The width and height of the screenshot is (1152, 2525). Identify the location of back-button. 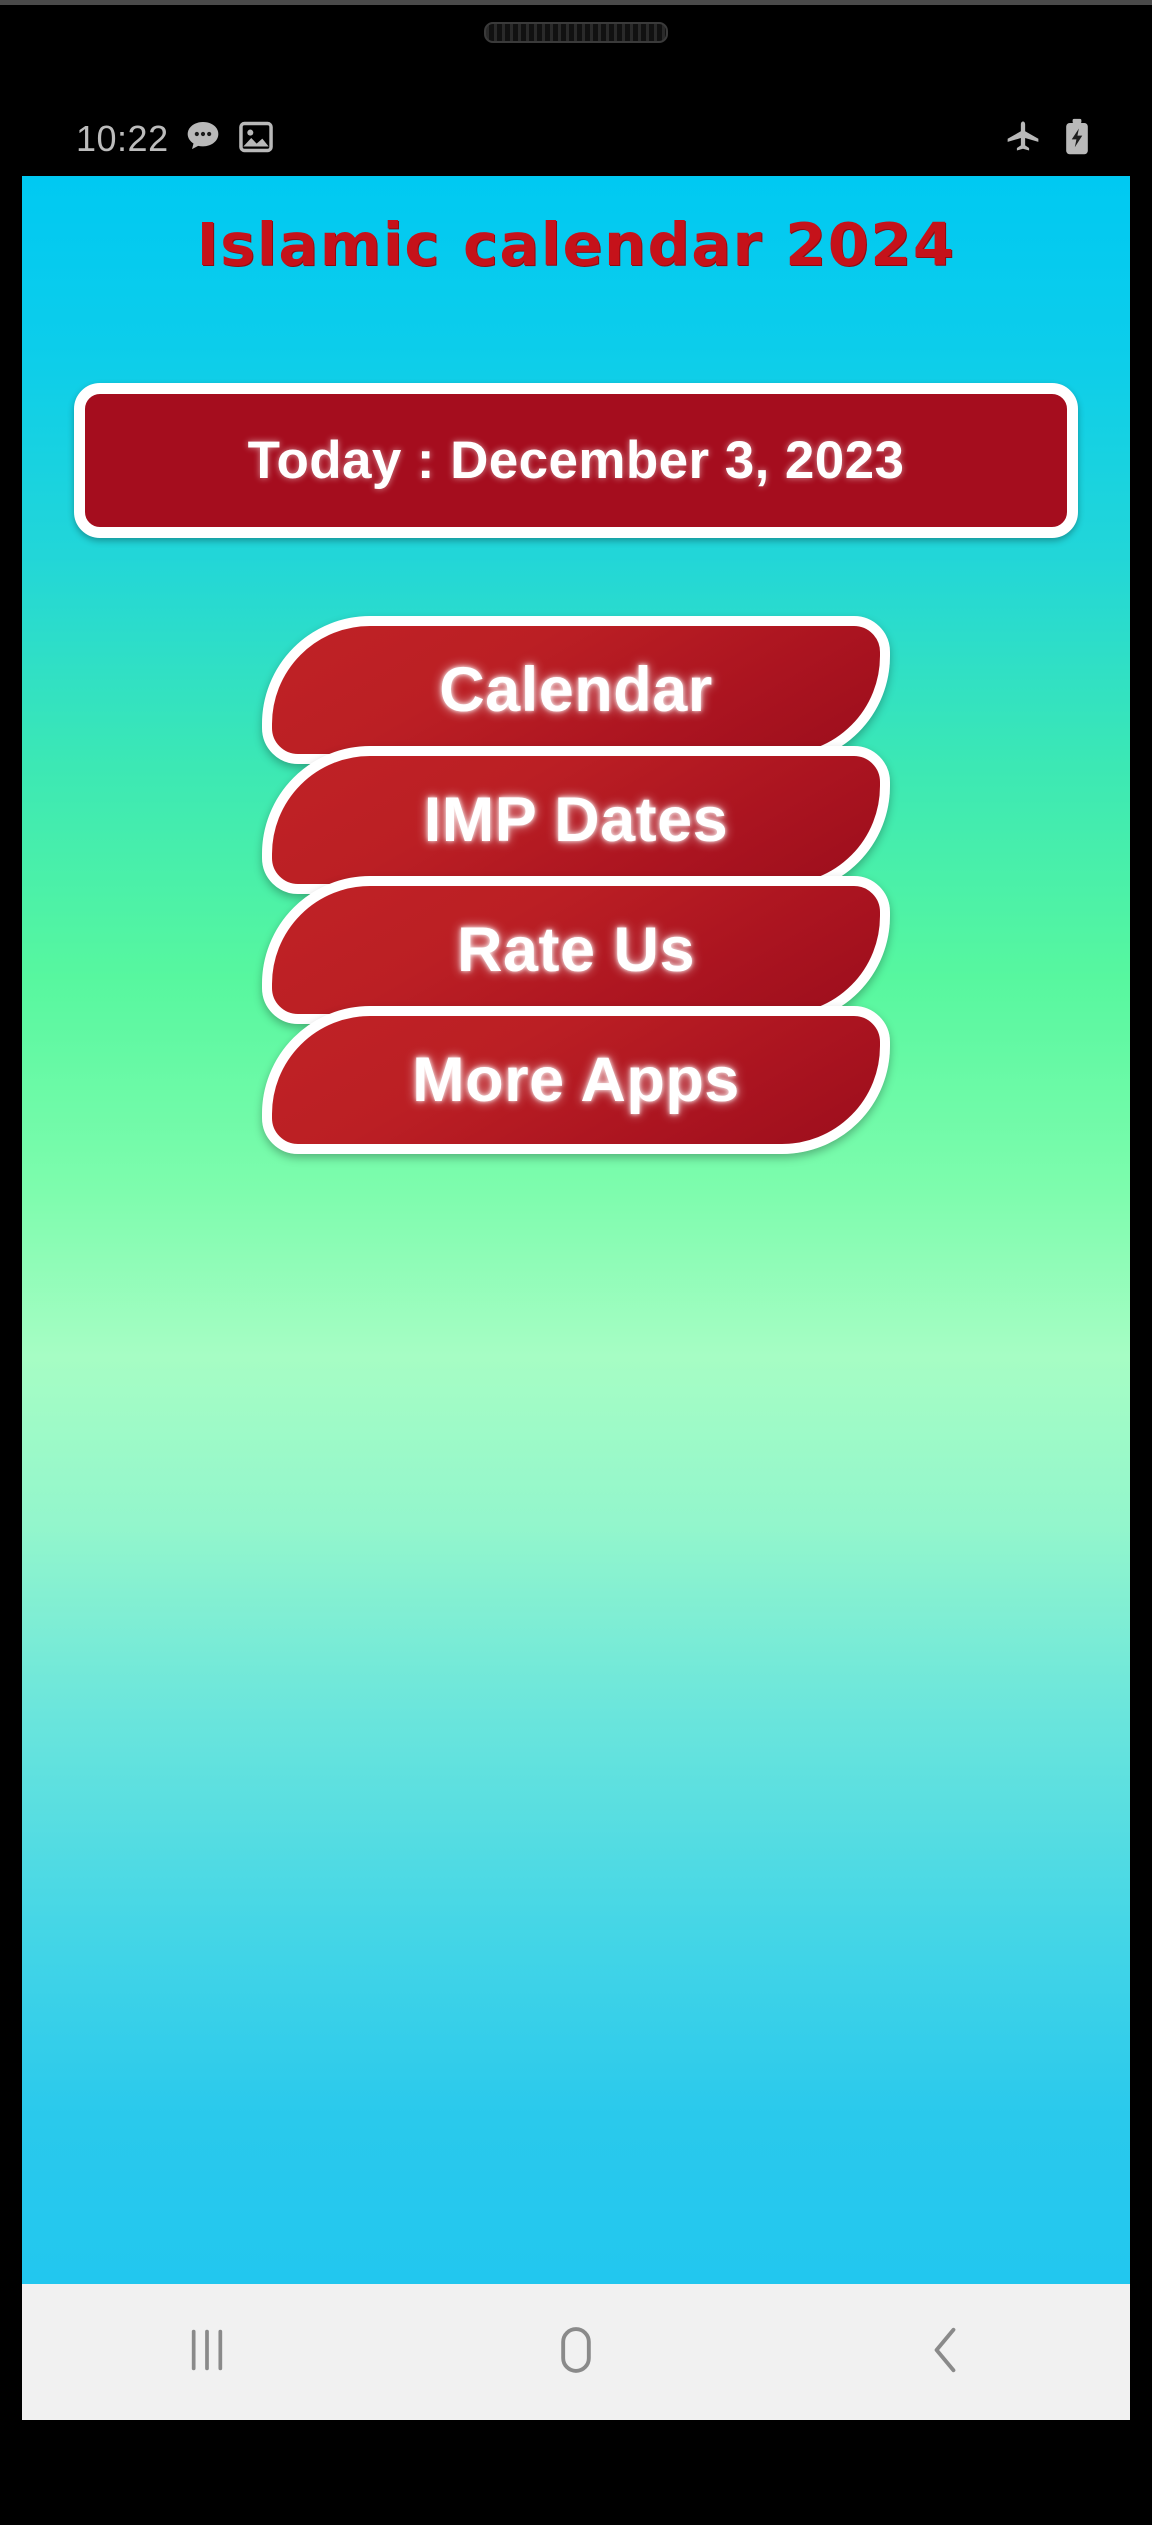
(945, 2352).